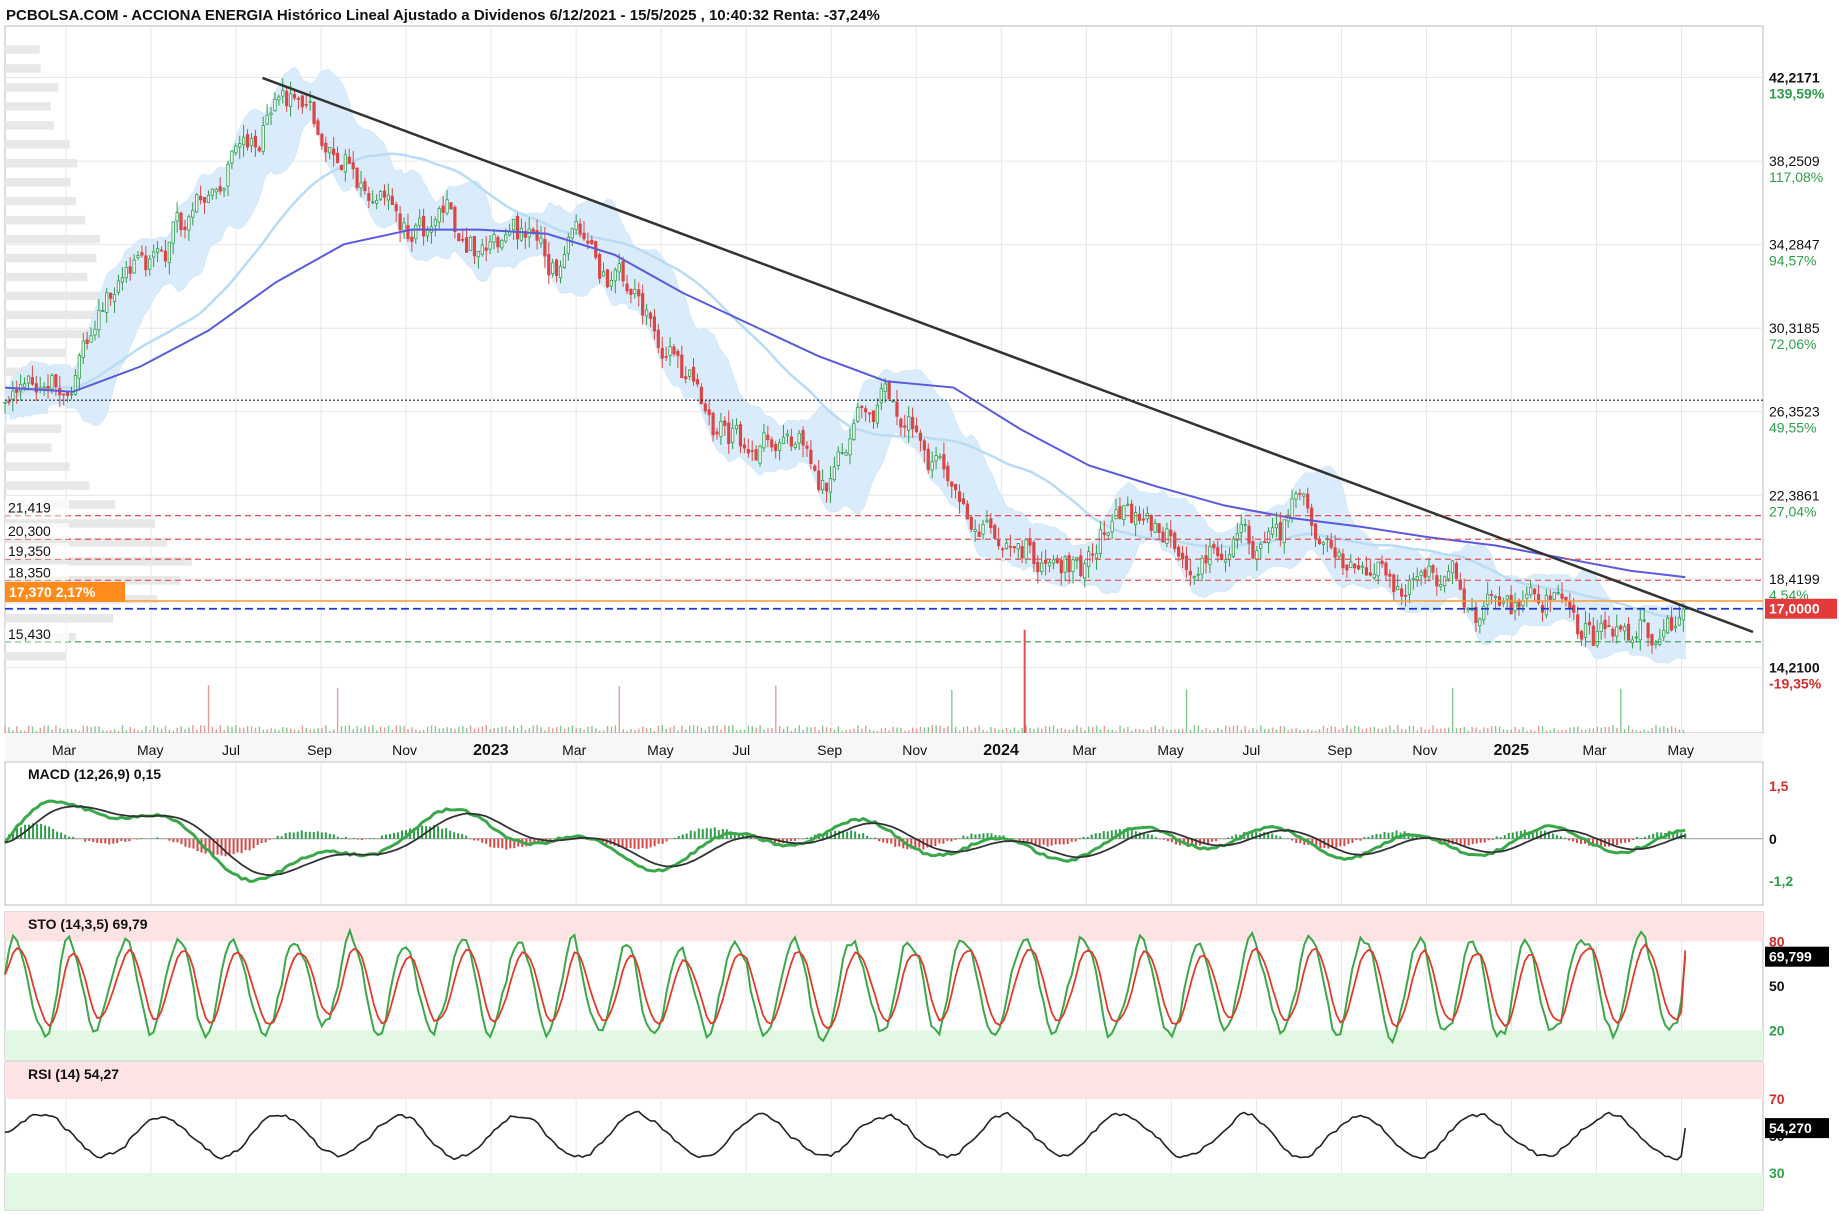 This screenshot has height=1214, width=1839. What do you see at coordinates (319, 750) in the screenshot?
I see `x-tick-label: Sep` at bounding box center [319, 750].